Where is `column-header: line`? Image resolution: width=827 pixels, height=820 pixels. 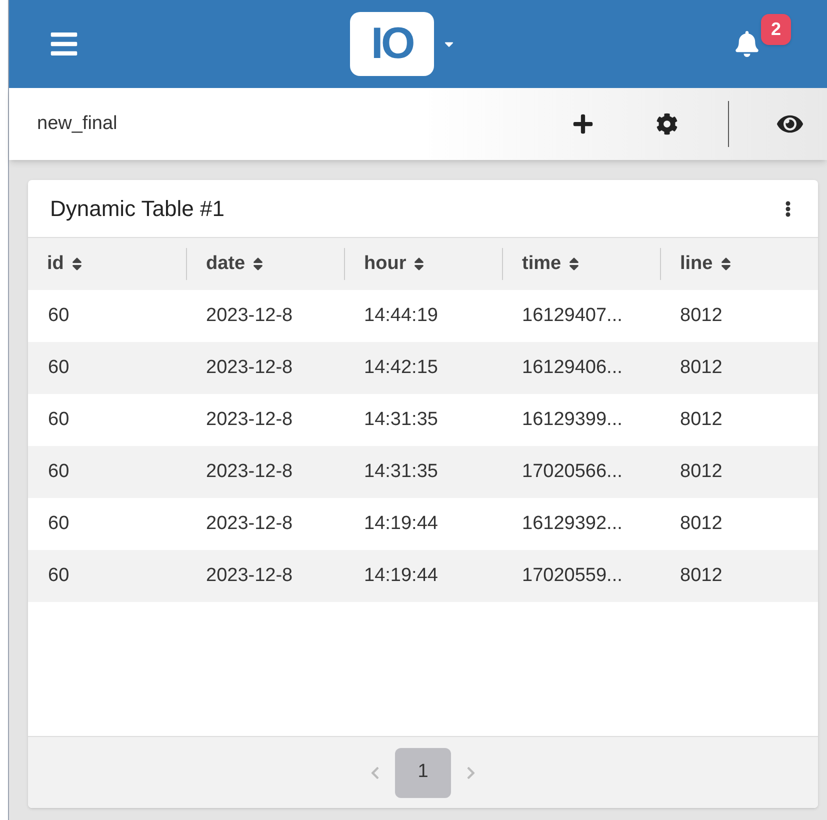
column-header: line is located at coordinates (696, 264).